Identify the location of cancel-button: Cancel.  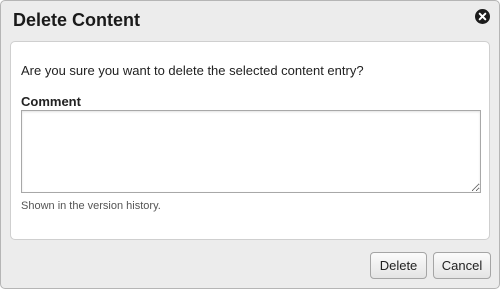
(462, 265).